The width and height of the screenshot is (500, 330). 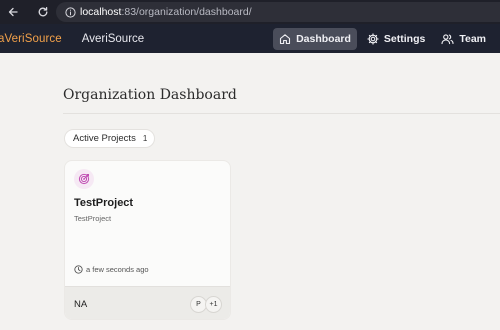 What do you see at coordinates (81, 304) in the screenshot?
I see `project-footer-label: NA` at bounding box center [81, 304].